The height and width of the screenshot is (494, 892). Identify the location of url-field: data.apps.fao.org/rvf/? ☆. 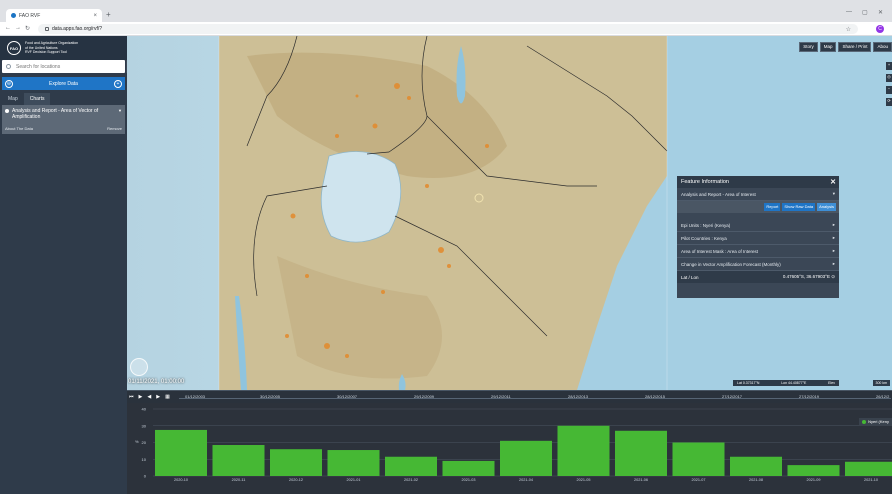
(448, 29).